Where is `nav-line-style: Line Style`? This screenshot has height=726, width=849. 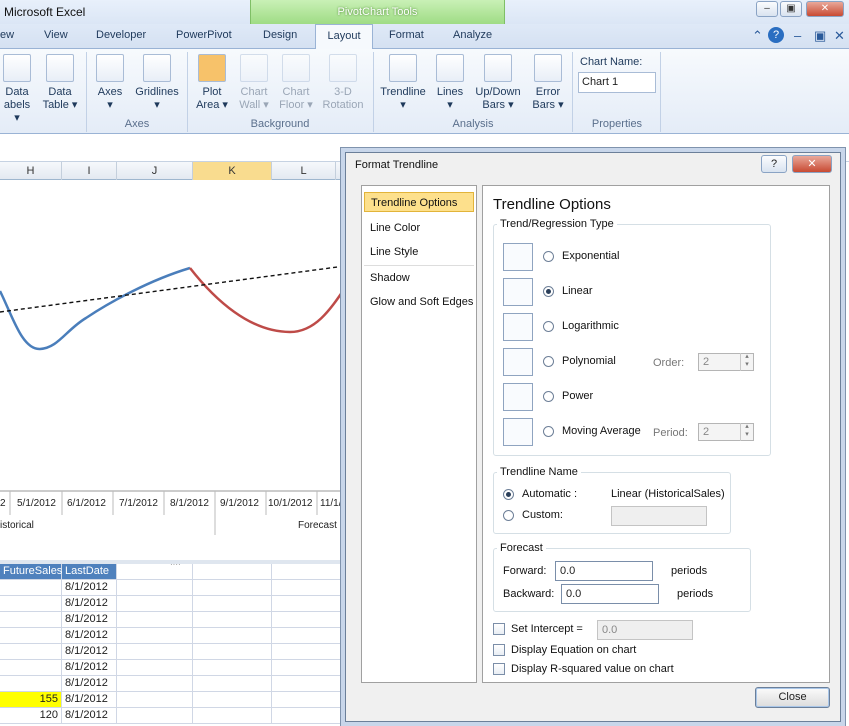
nav-line-style: Line Style is located at coordinates (419, 252).